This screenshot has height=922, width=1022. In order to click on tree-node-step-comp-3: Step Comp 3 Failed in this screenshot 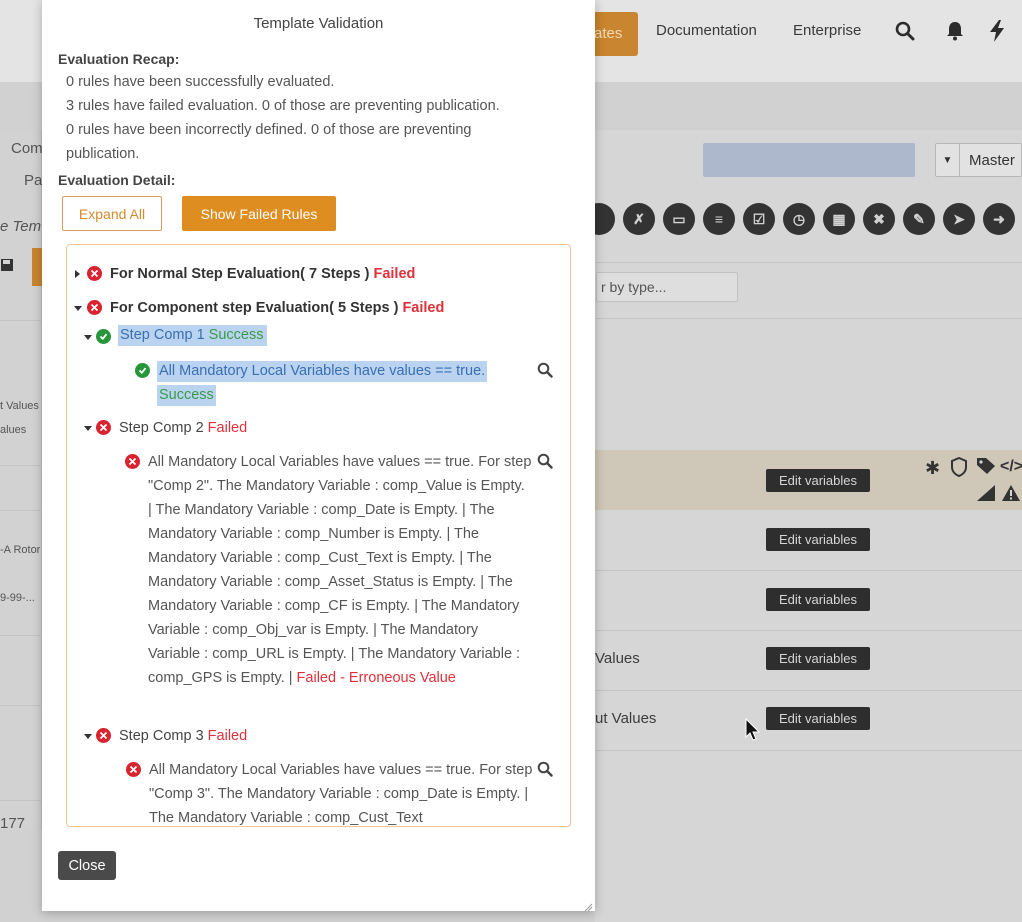, I will do `click(183, 736)`.